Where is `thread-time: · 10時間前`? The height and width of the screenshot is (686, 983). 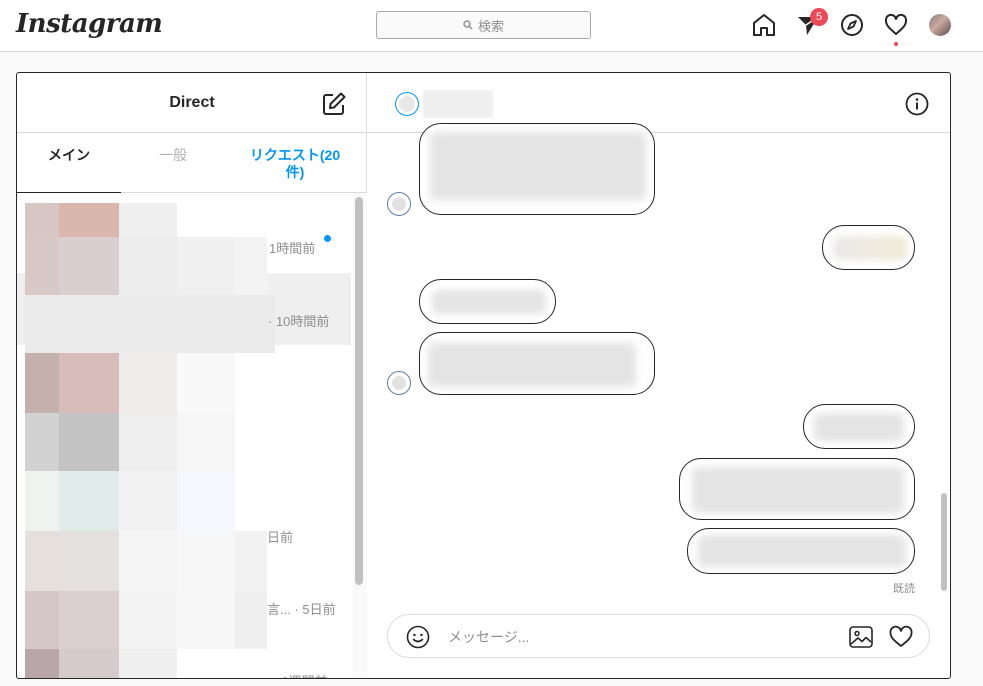
thread-time: · 10時間前 is located at coordinates (299, 321).